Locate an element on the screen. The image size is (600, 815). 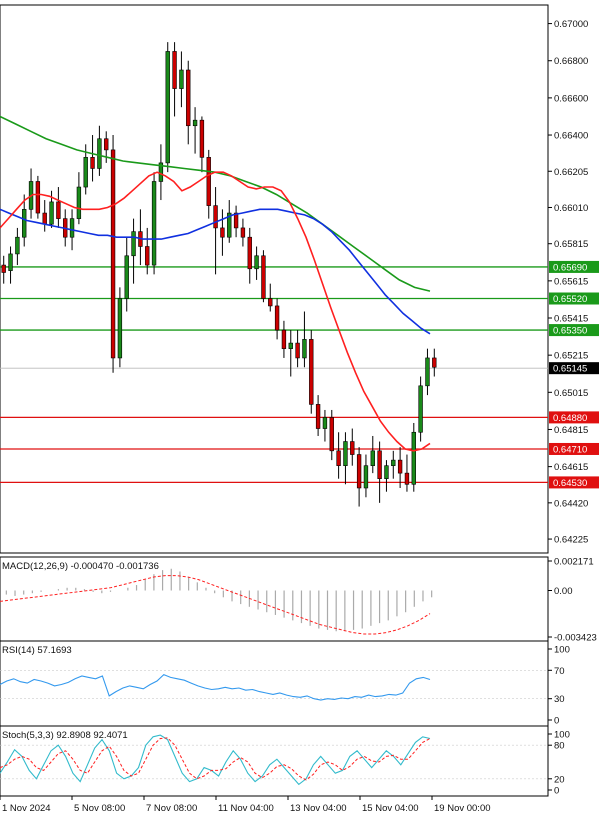
rsi-panel: RSI(14) 57.1693 100 70 30 0 is located at coordinates (285, 683).